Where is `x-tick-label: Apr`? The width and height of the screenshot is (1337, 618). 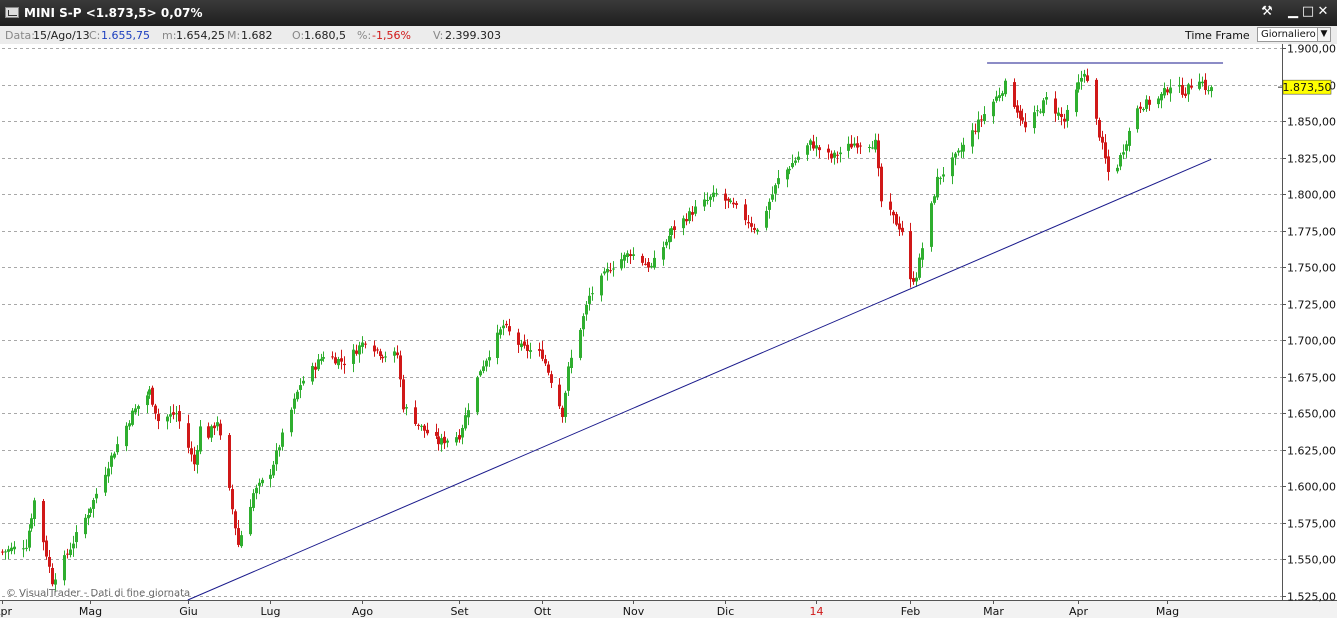
x-tick-label: Apr is located at coordinates (6, 611).